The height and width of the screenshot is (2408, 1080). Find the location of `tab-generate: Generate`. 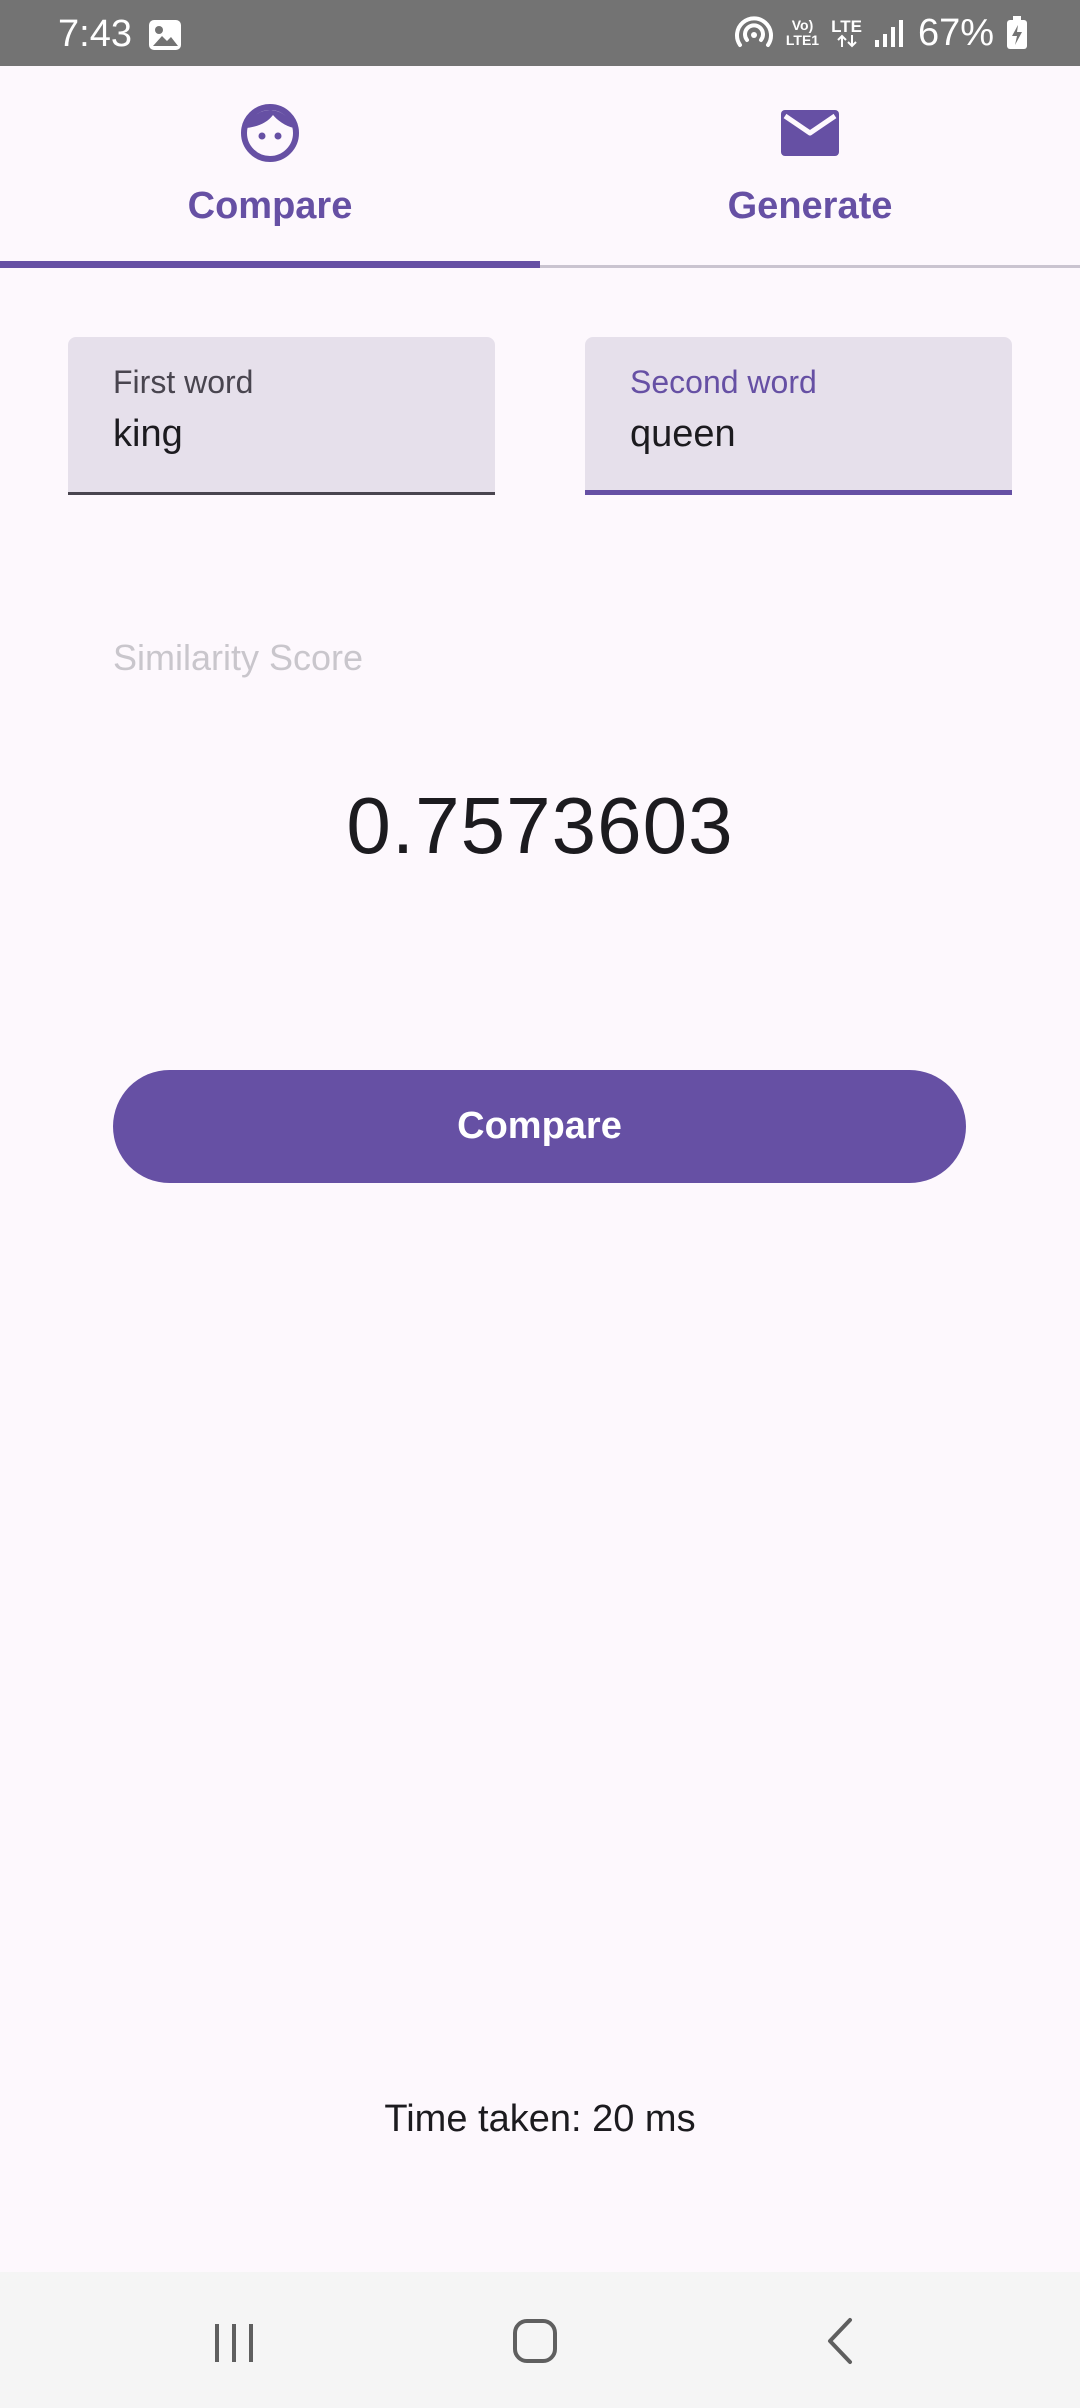

tab-generate: Generate is located at coordinates (810, 167).